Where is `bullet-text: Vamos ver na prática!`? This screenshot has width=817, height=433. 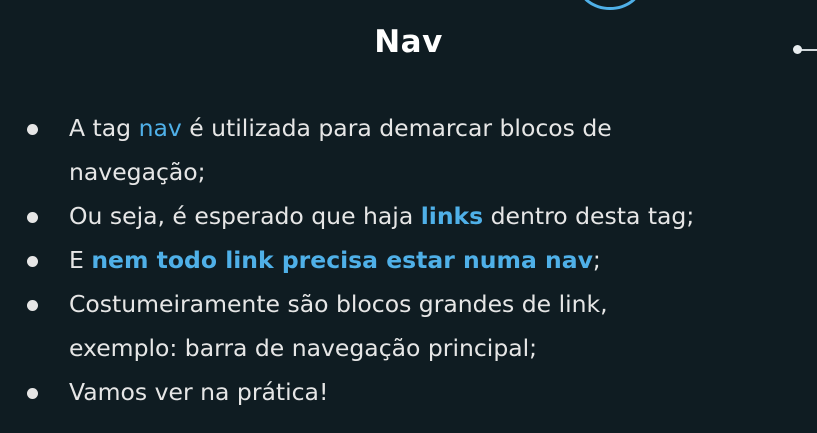
bullet-text: Vamos ver na prática! is located at coordinates (199, 392).